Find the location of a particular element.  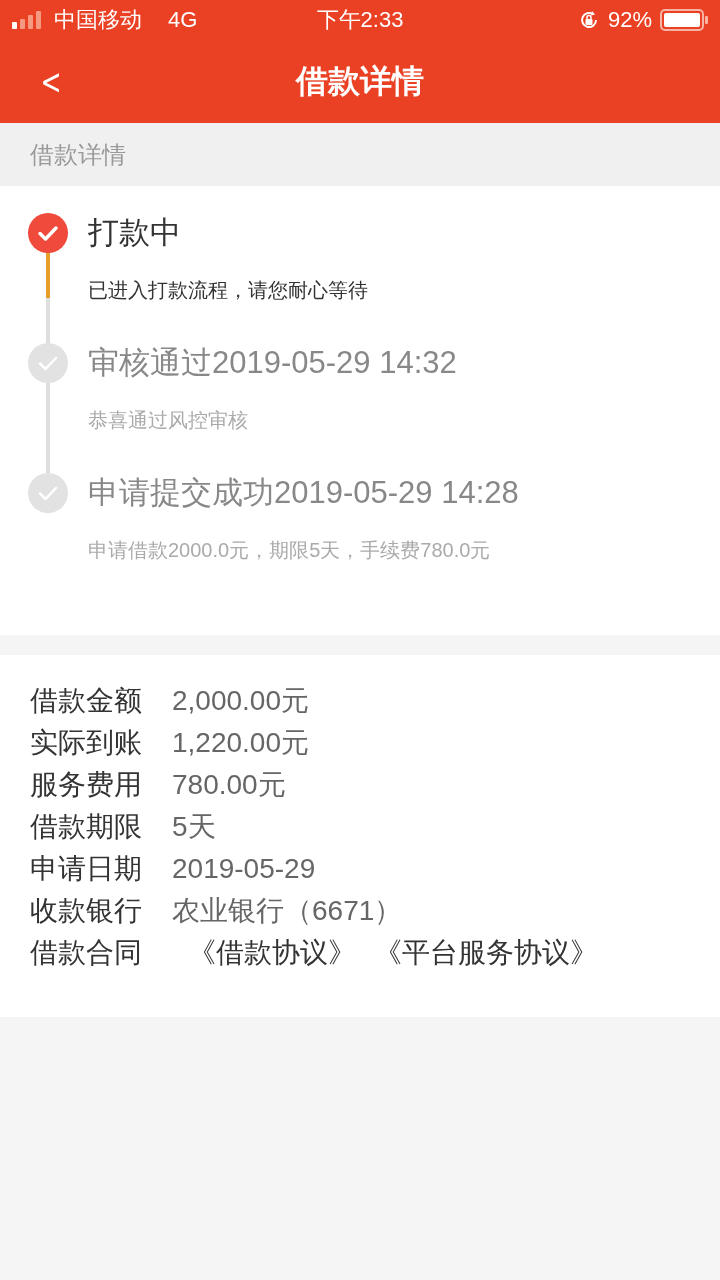

battery-icon is located at coordinates (684, 20).